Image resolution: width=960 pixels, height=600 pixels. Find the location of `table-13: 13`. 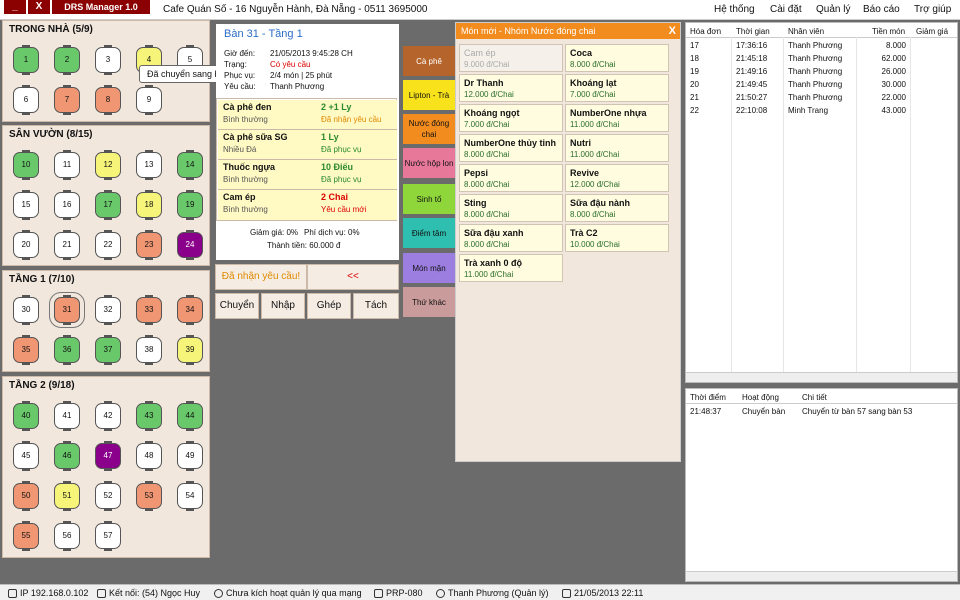

table-13: 13 is located at coordinates (149, 165).